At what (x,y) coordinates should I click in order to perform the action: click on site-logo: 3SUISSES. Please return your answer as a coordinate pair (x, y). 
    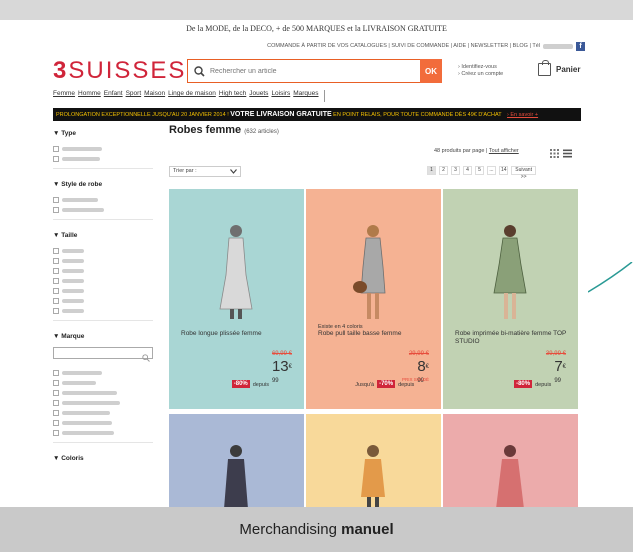
    Looking at the image, I should click on (119, 71).